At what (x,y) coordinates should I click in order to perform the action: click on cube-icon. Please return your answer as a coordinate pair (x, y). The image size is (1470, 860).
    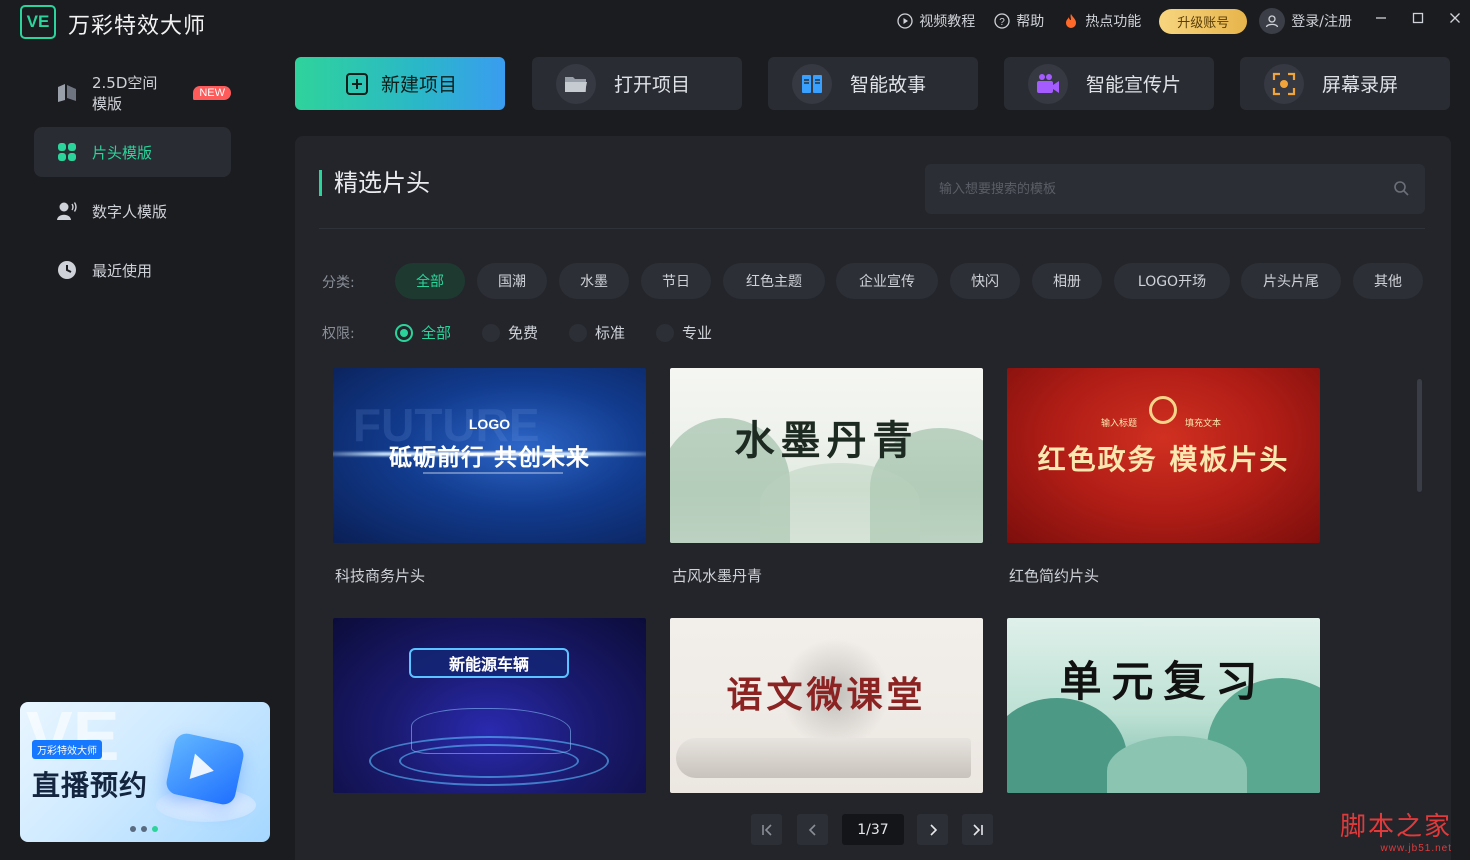
    Looking at the image, I should click on (67, 93).